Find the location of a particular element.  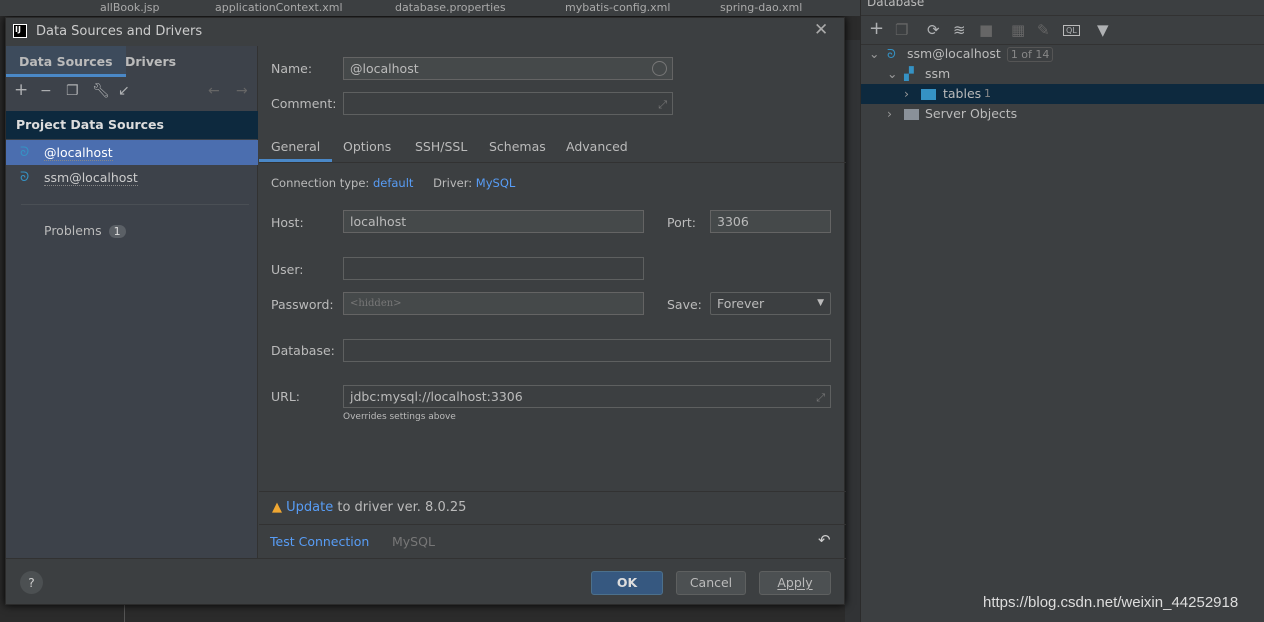

dialog-title: Data Sources and Drivers is located at coordinates (119, 31).